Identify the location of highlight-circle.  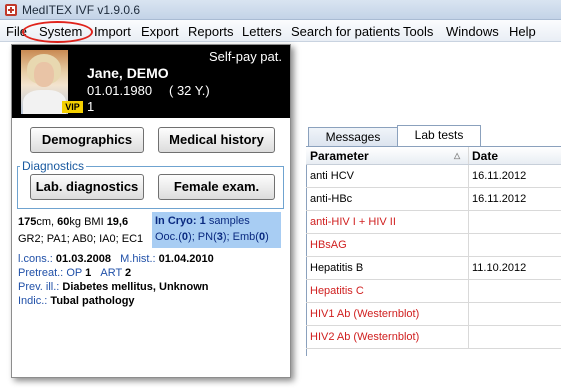
(57, 32).